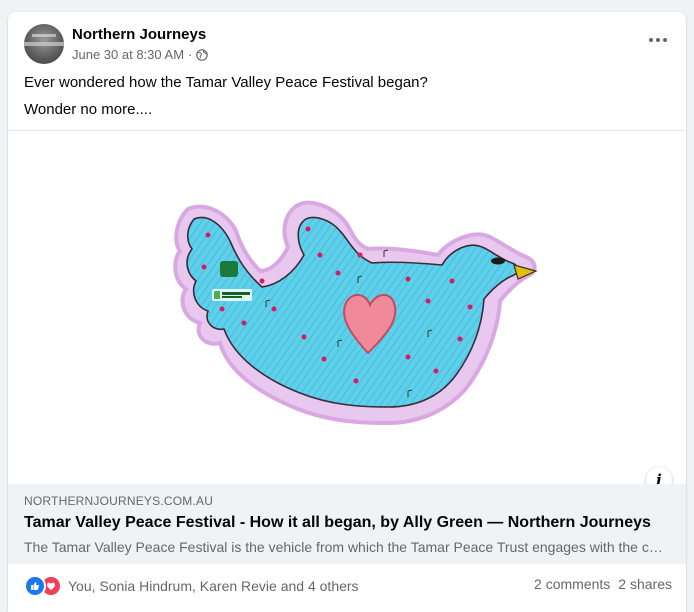 This screenshot has height=612, width=694. I want to click on more-options-button, so click(658, 40).